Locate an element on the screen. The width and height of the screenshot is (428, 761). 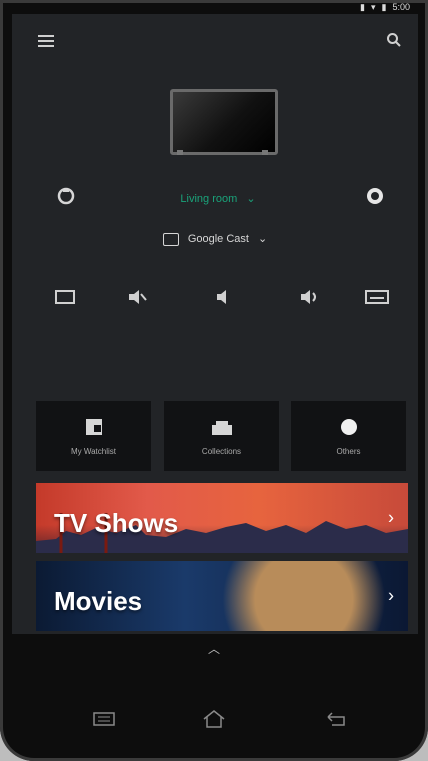
input-icon is located at coordinates (65, 297).